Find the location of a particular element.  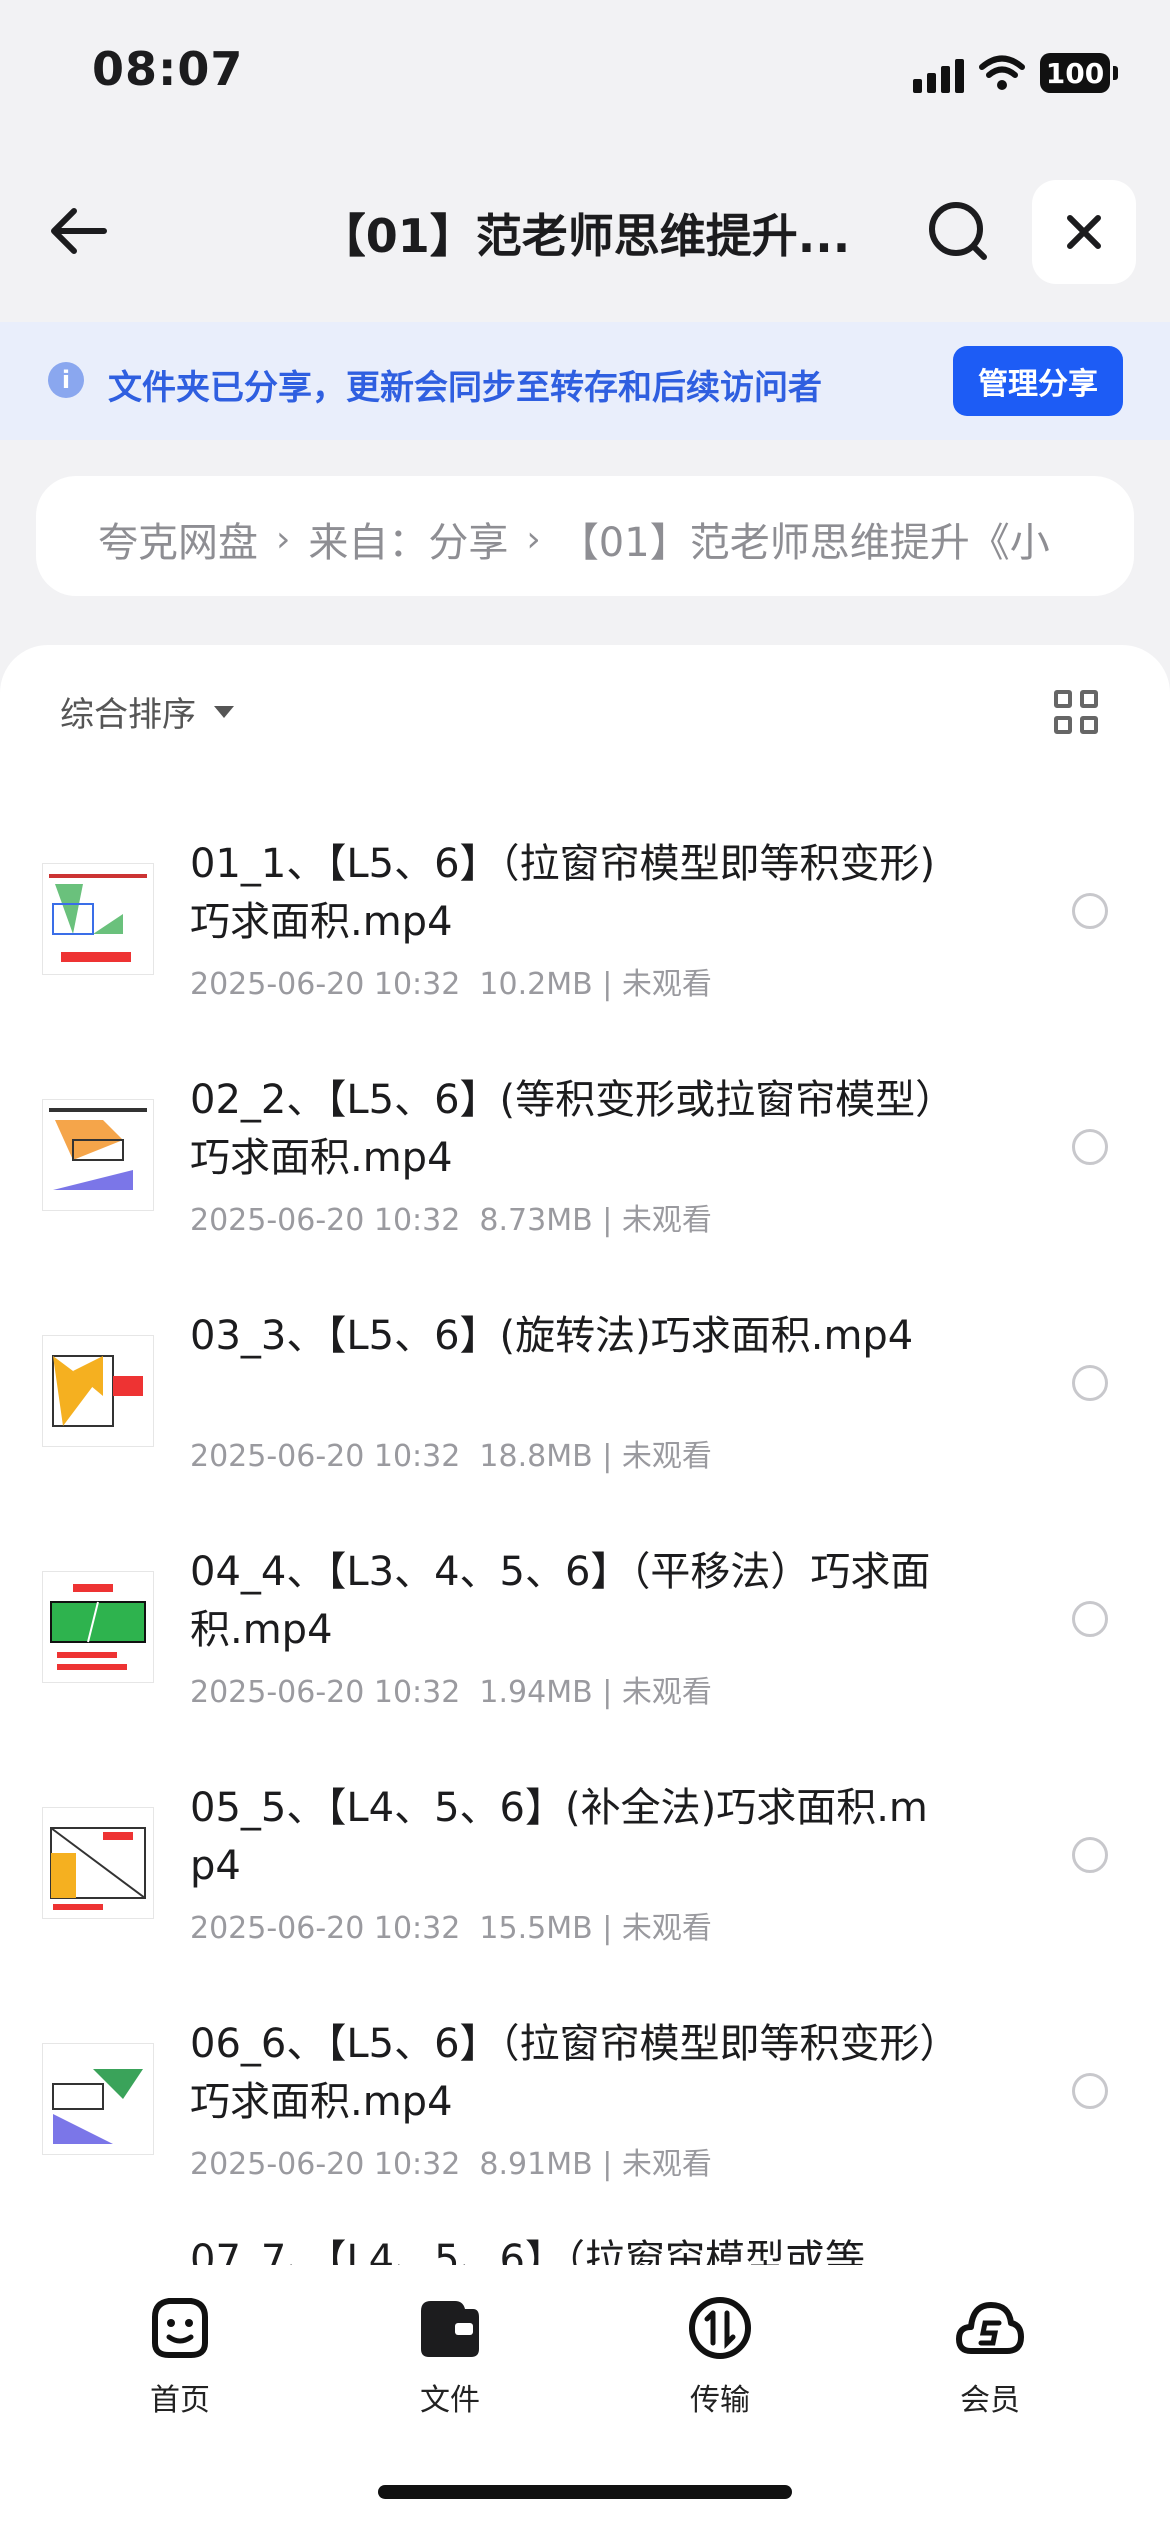

file-size: 10.2MB is located at coordinates (536, 984).